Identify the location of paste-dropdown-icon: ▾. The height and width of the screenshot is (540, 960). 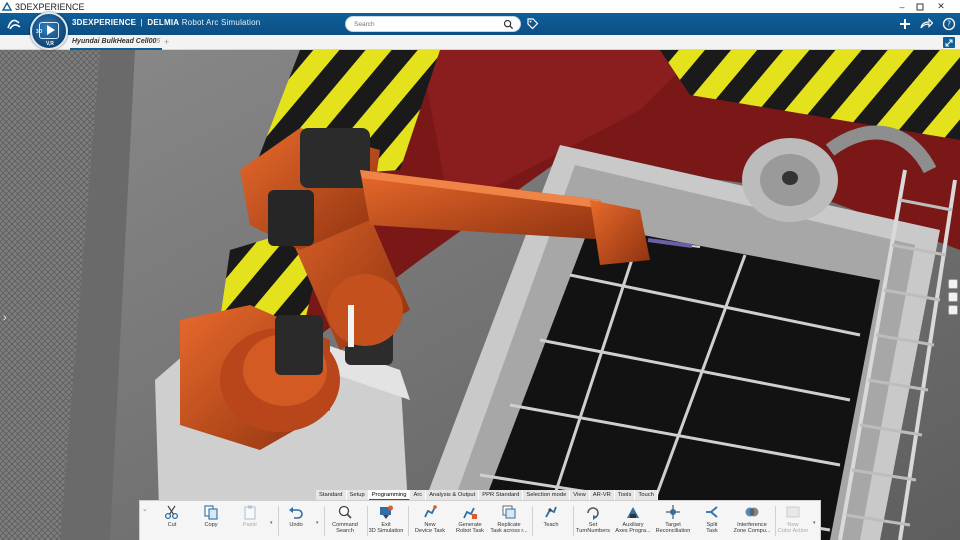
(271, 523).